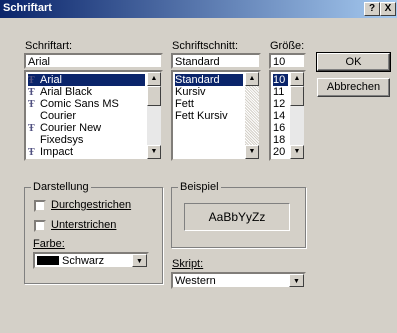 This screenshot has height=333, width=397. I want to click on font-label-text: Schriftart:, so click(49, 46).